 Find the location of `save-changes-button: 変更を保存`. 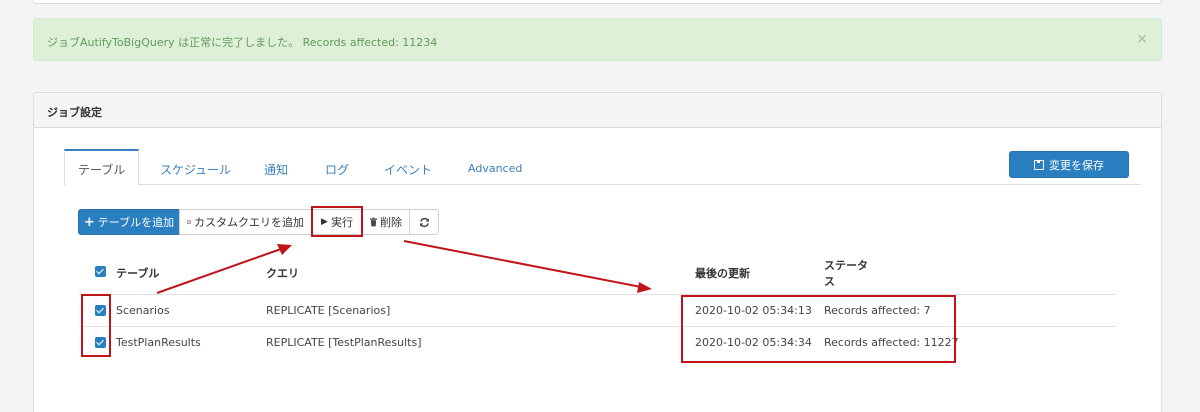

save-changes-button: 変更を保存 is located at coordinates (1069, 164).